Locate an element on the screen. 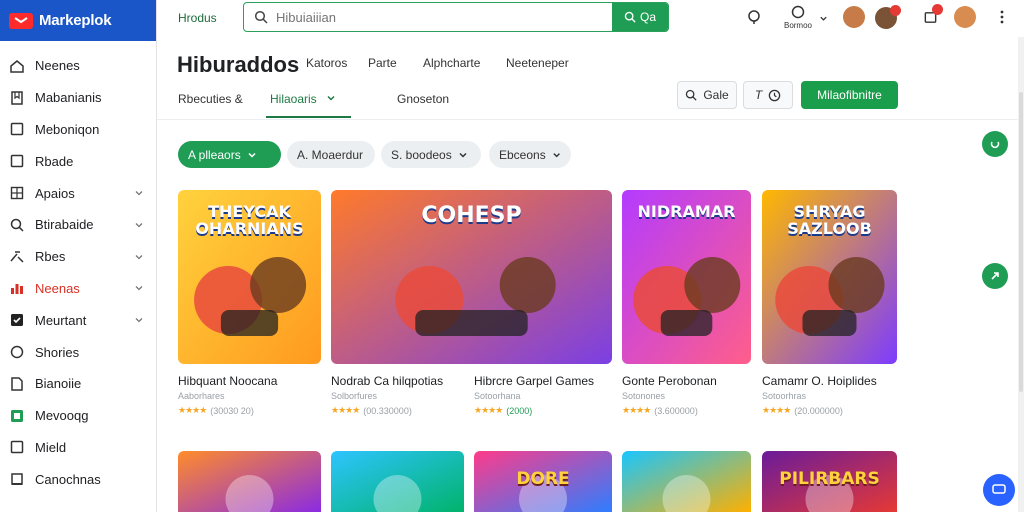  tab-active: Hilaoaris is located at coordinates (303, 99).